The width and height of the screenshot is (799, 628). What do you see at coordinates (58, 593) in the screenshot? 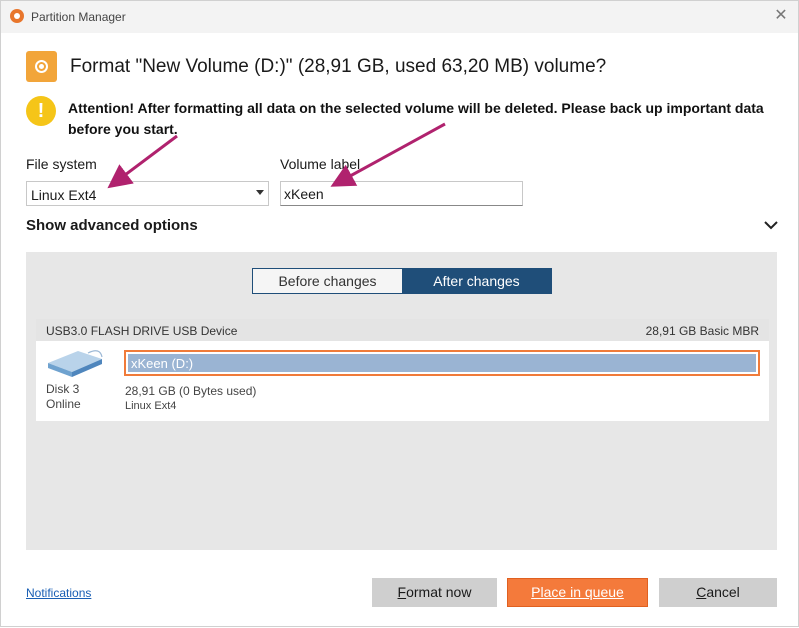
I see `notifications-link: Notifications` at bounding box center [58, 593].